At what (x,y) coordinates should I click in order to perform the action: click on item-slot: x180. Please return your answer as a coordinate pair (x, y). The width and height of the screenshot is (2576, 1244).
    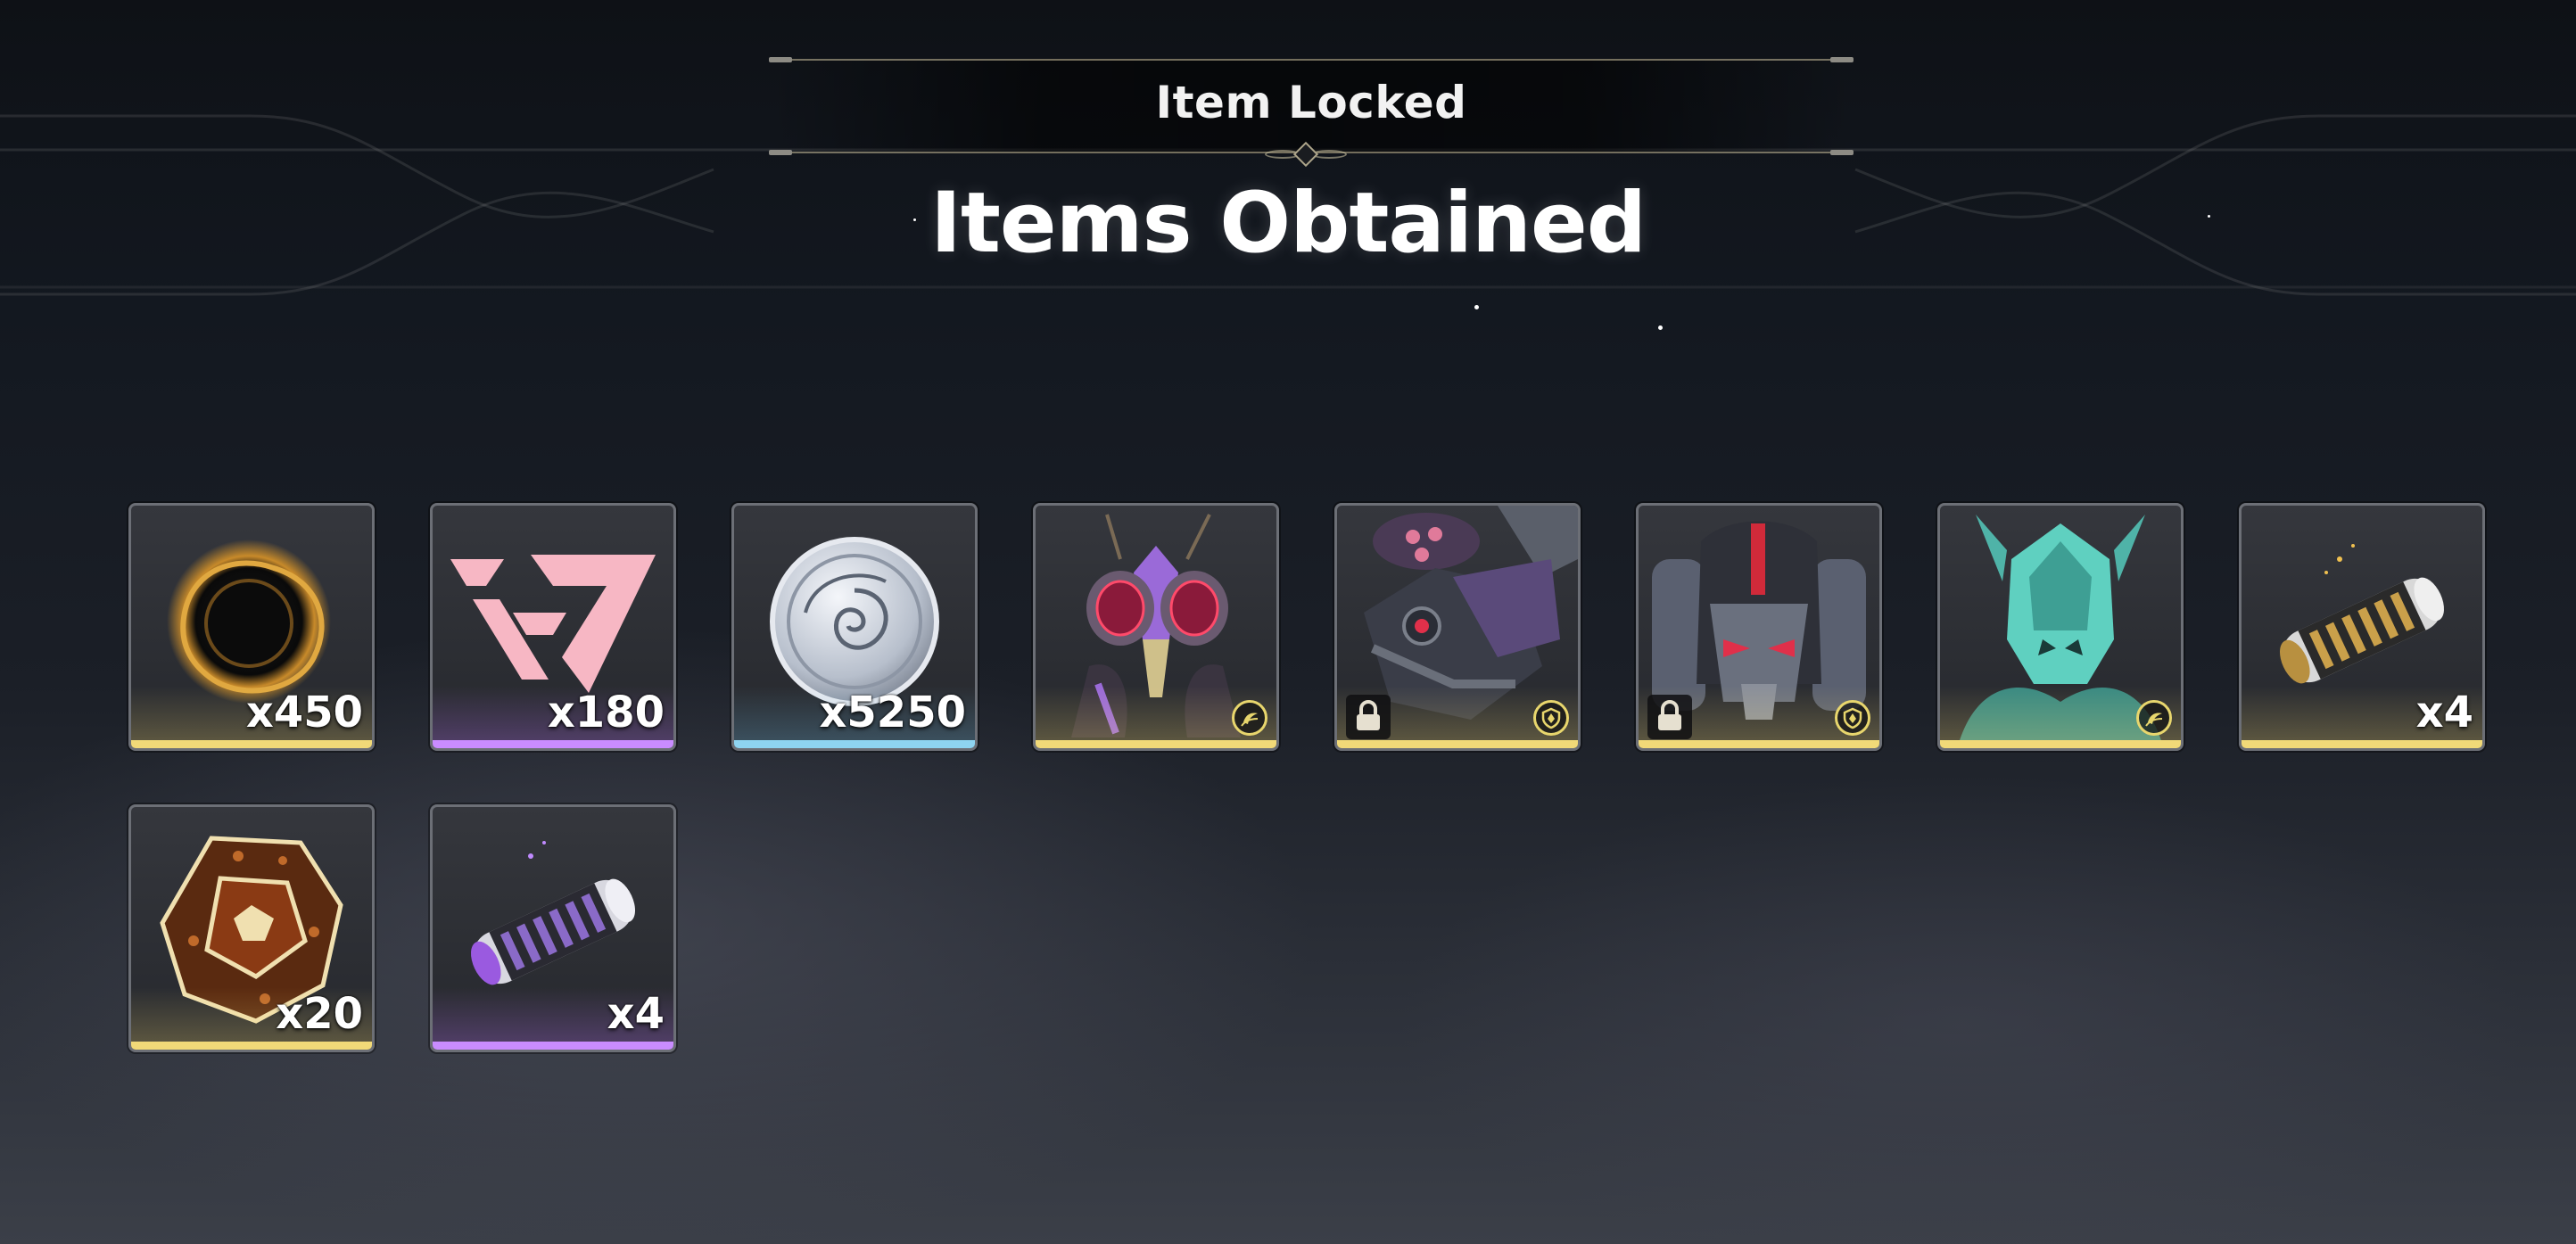
    Looking at the image, I should click on (553, 627).